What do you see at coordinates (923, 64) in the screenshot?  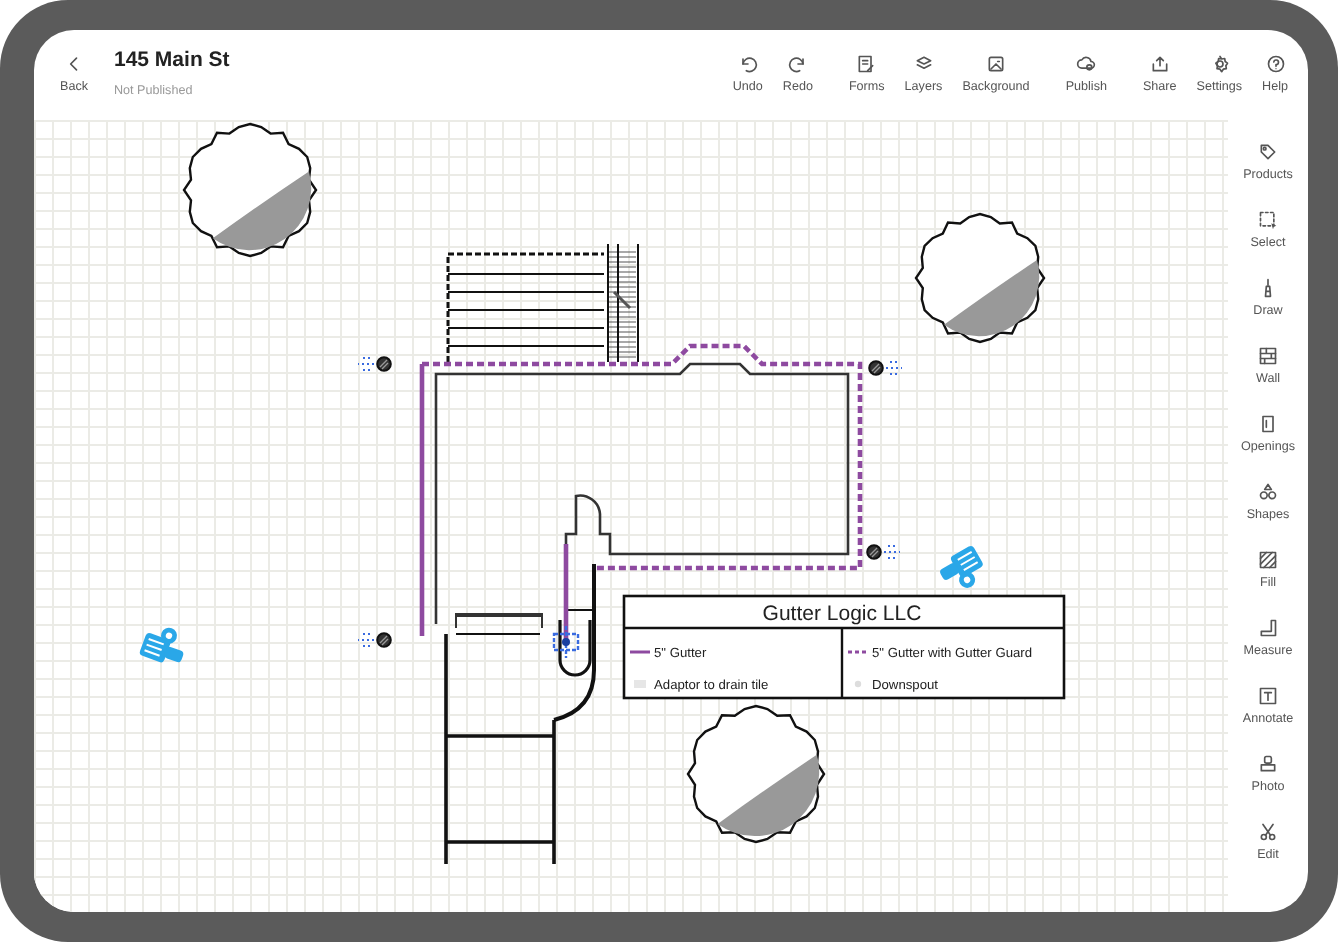 I see `layers-icon` at bounding box center [923, 64].